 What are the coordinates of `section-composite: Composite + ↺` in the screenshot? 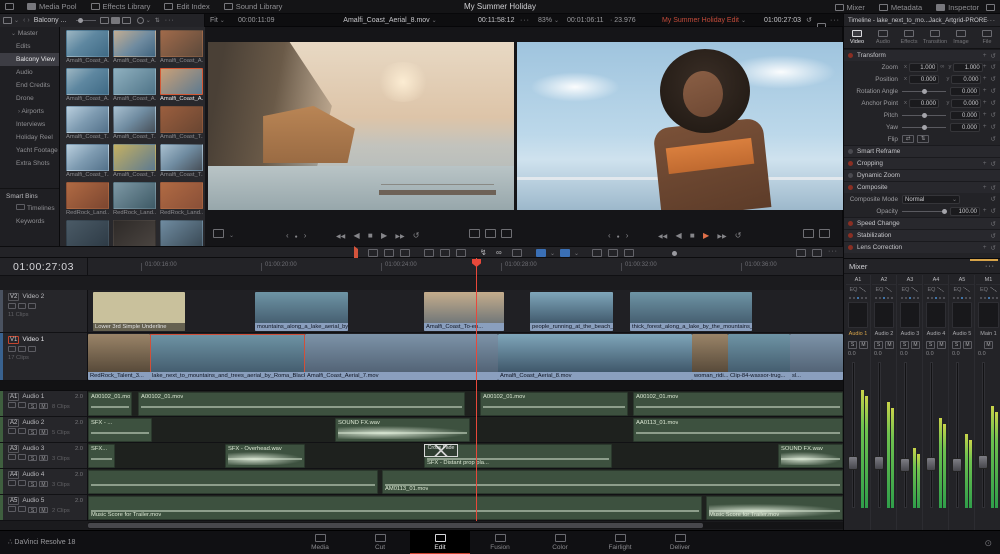 It's located at (922, 187).